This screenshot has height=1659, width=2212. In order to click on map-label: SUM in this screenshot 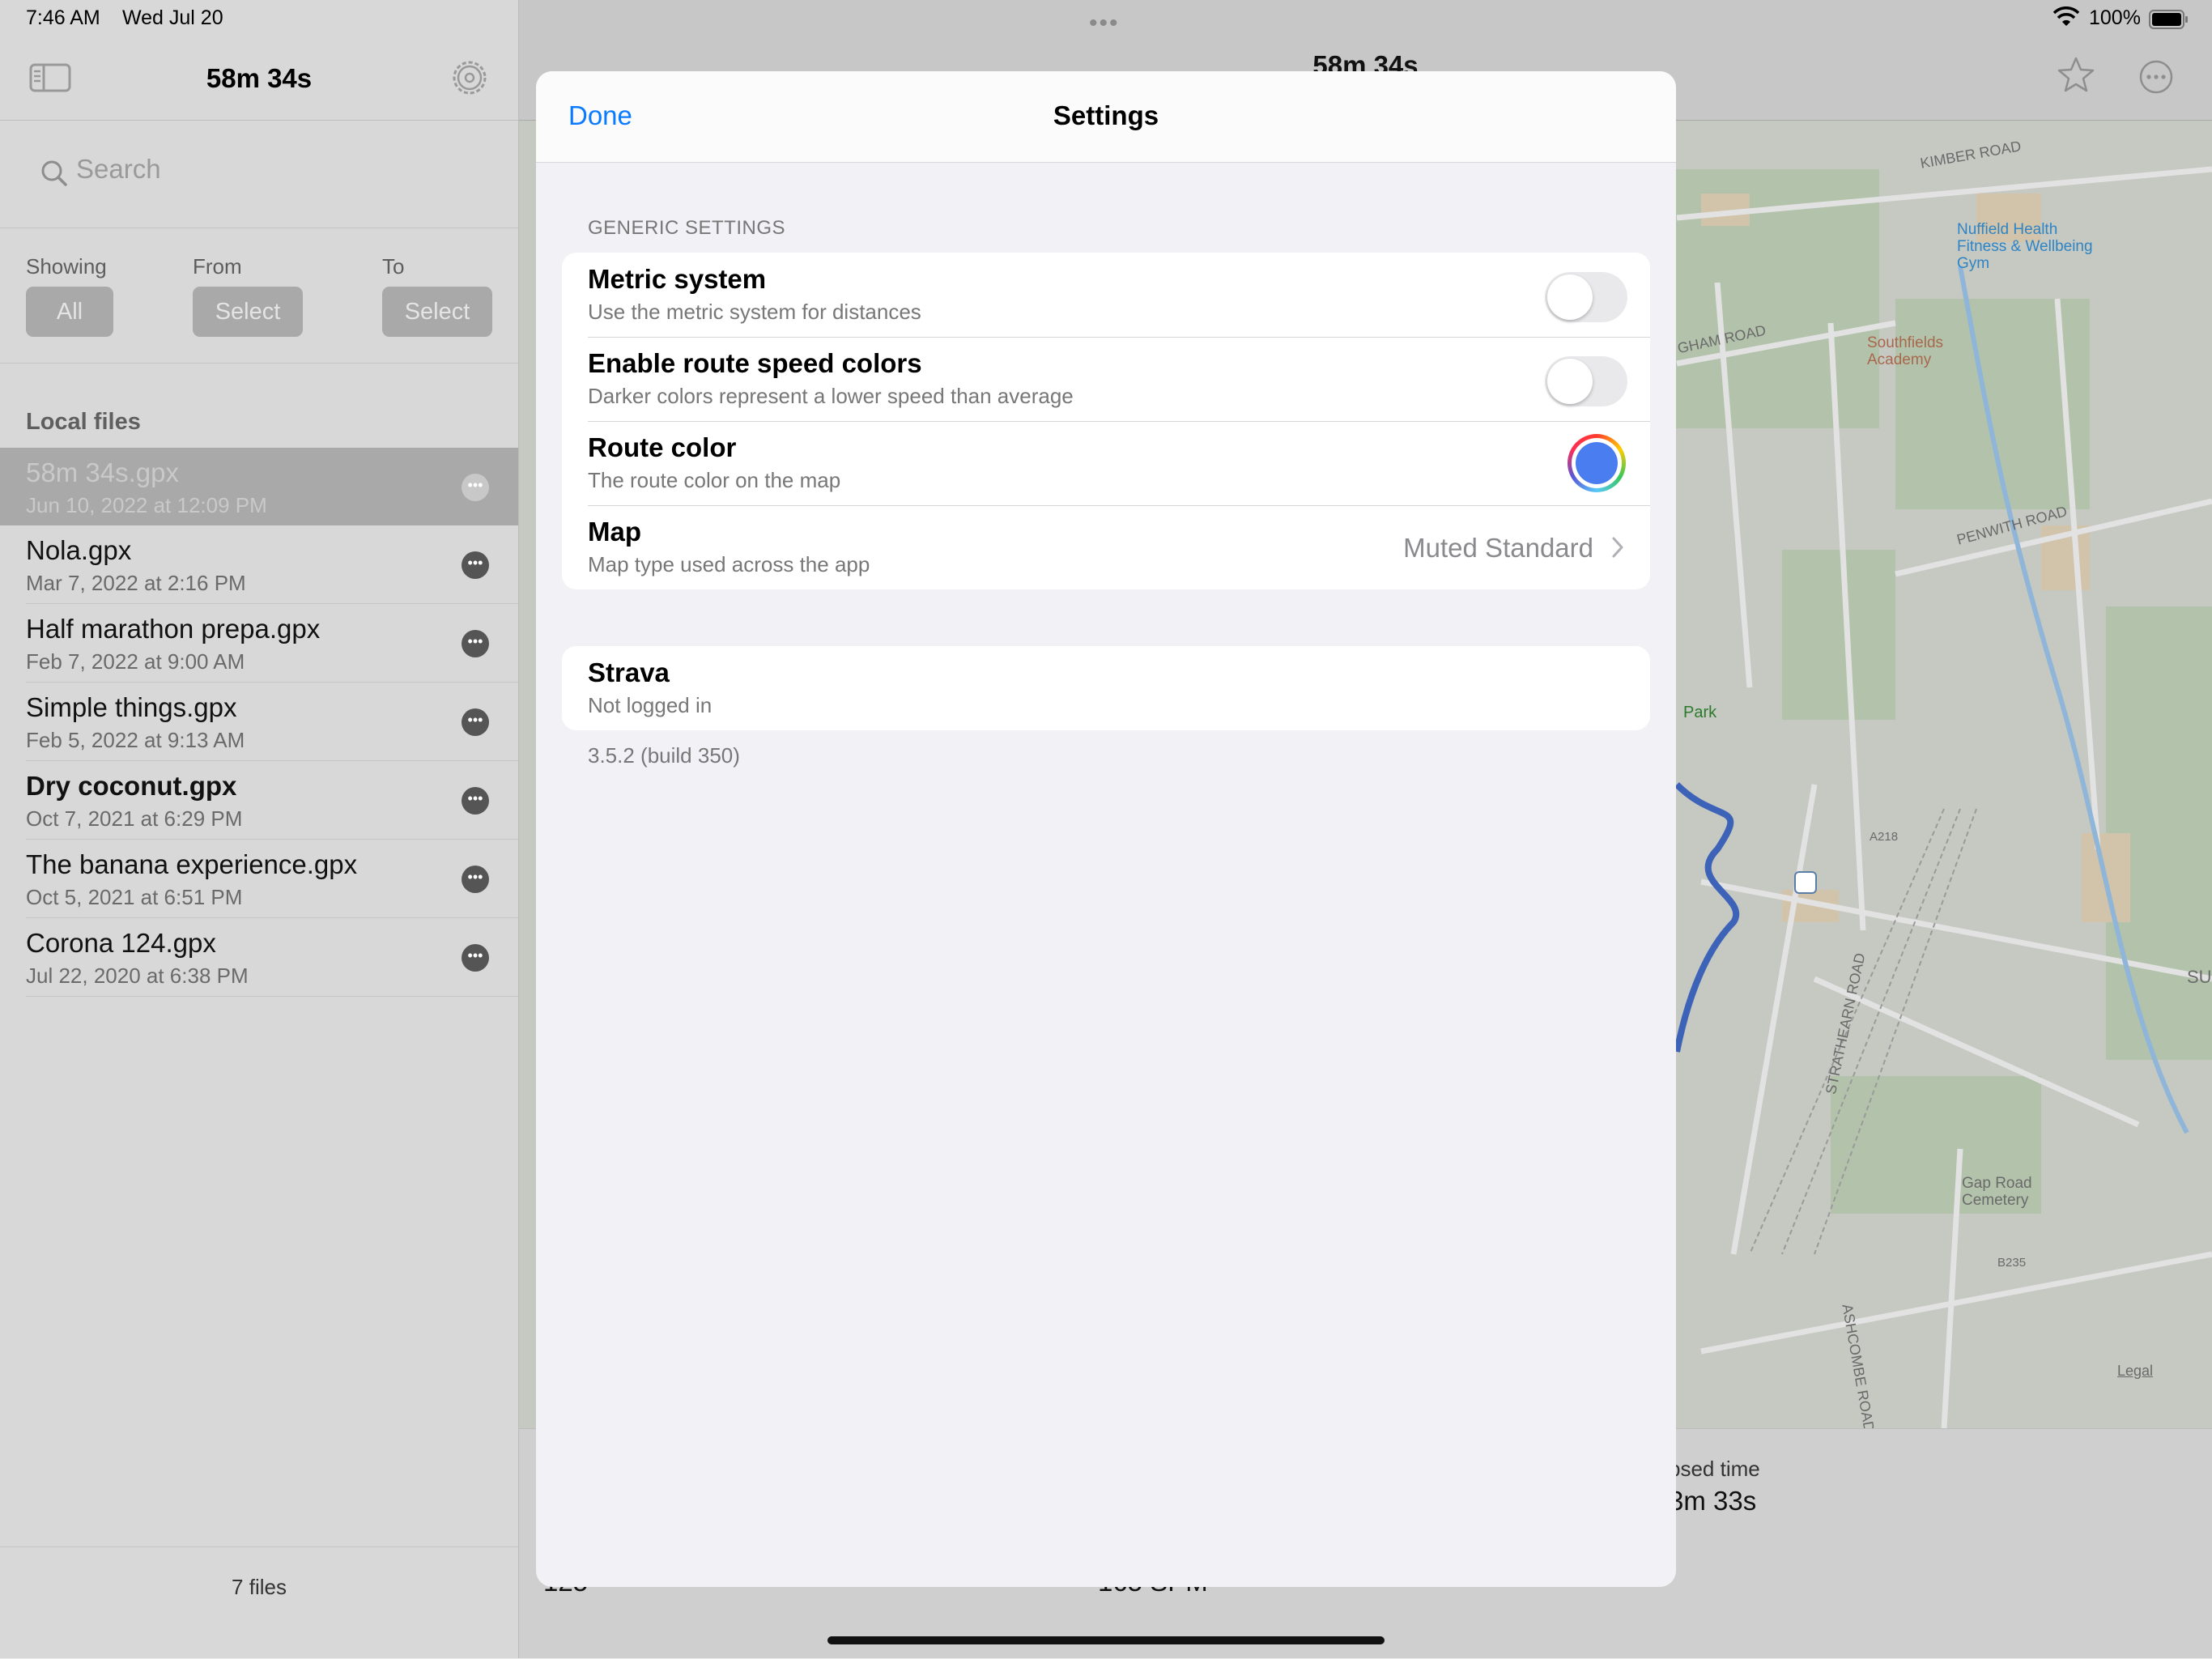, I will do `click(2199, 977)`.